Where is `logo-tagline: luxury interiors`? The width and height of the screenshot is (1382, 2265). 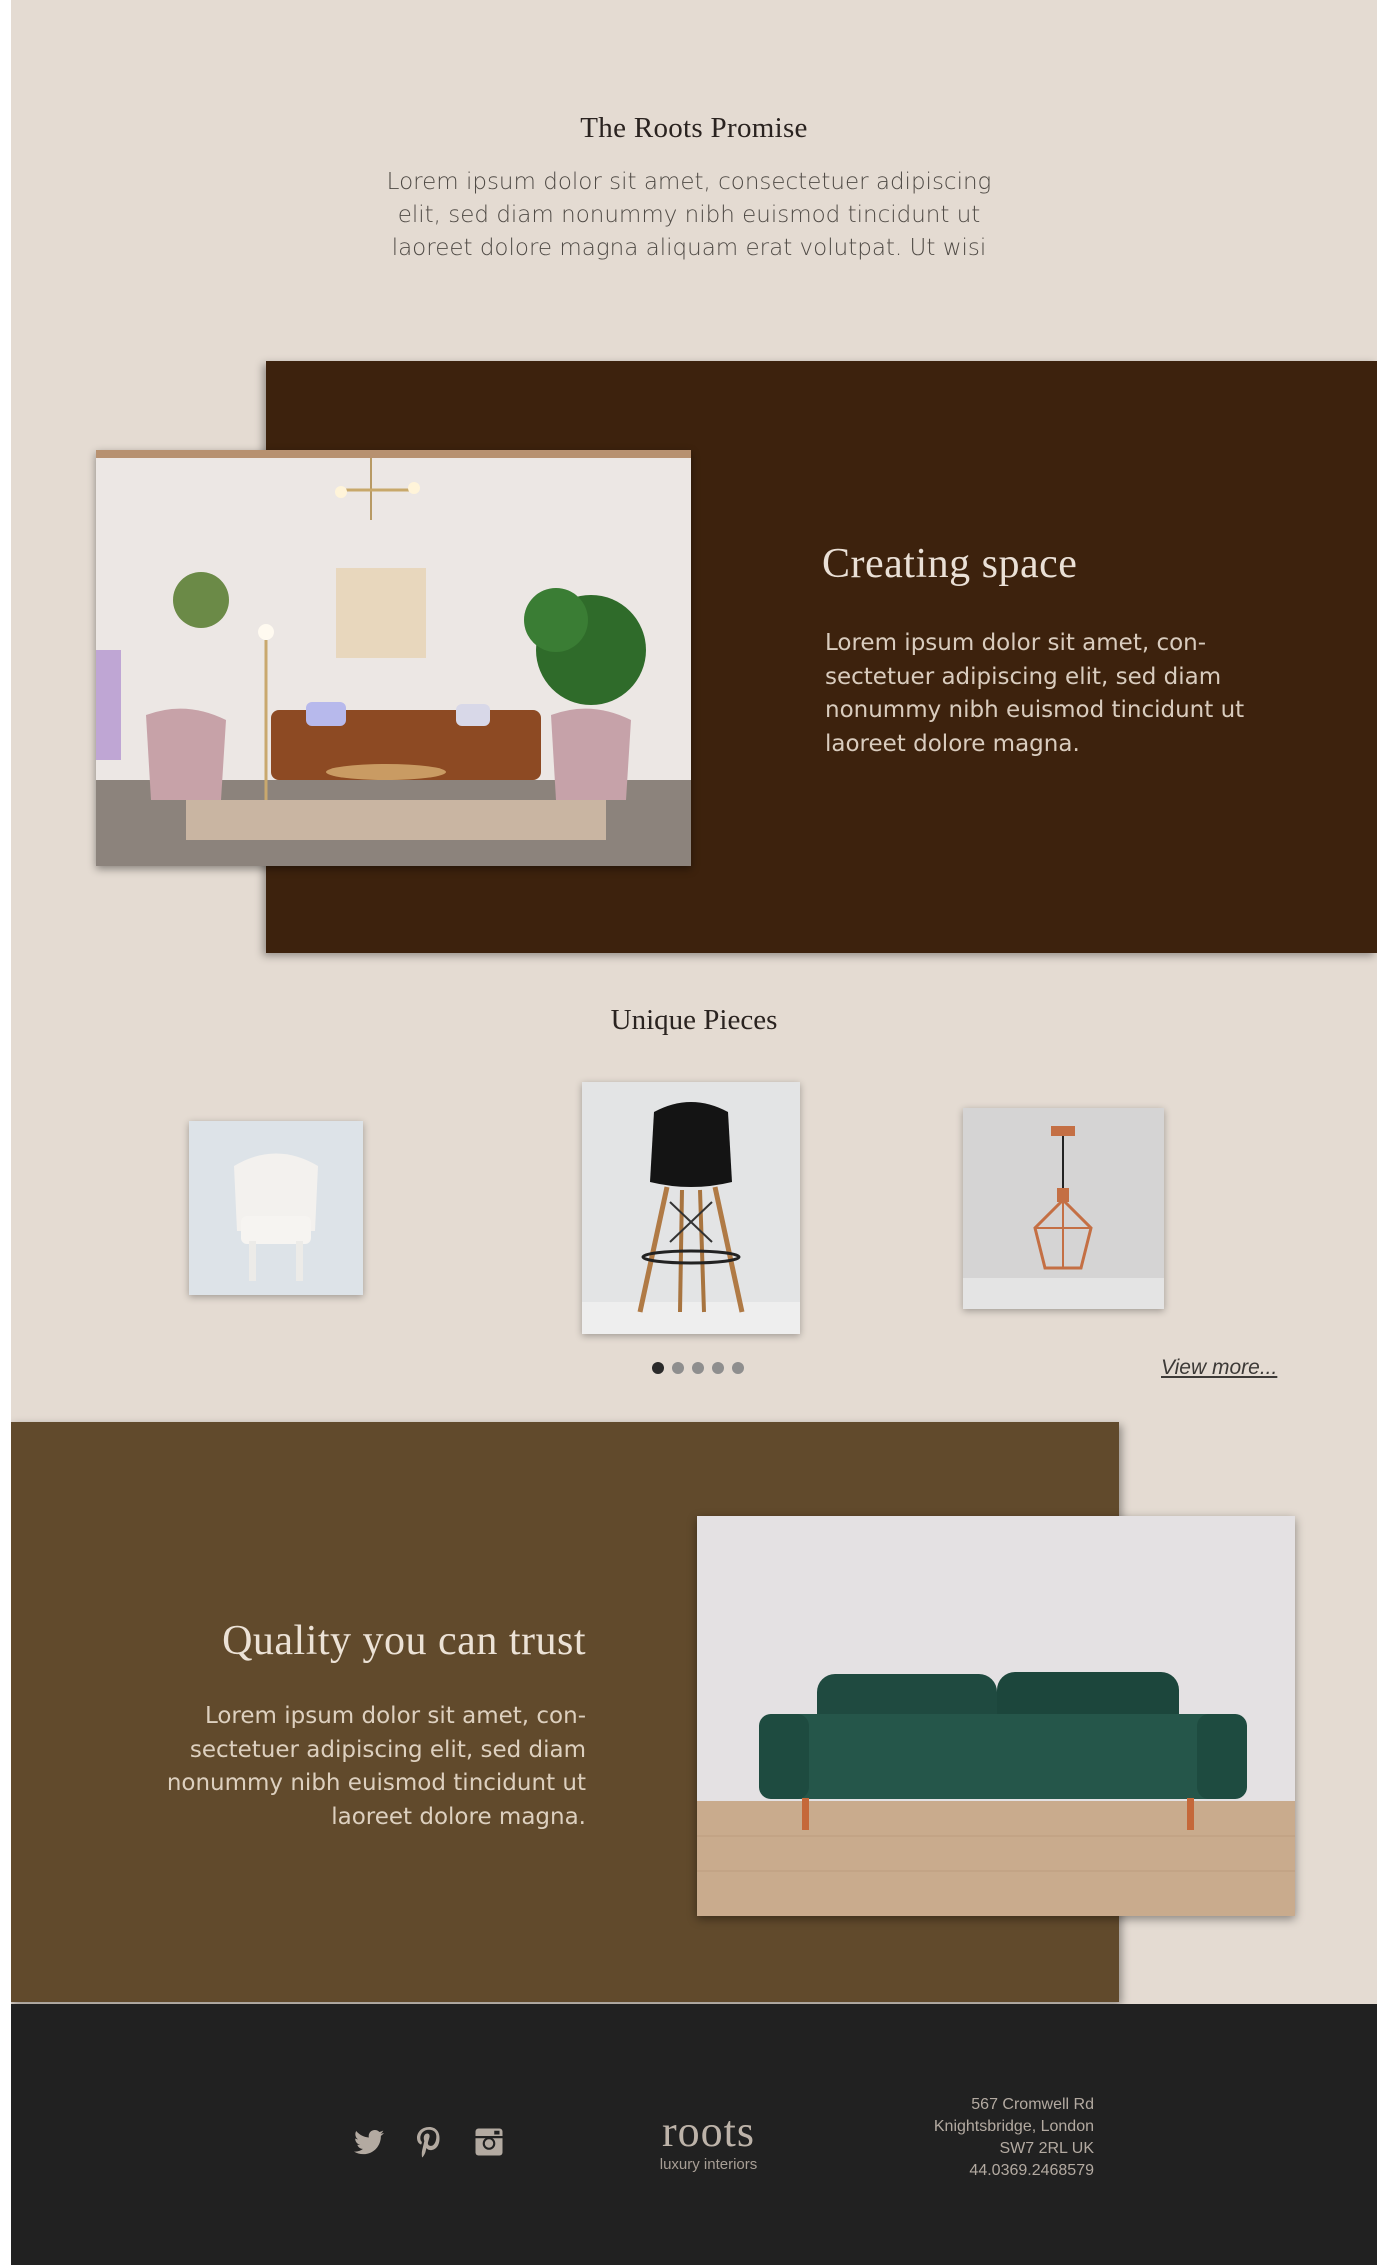 logo-tagline: luxury interiors is located at coordinates (708, 2164).